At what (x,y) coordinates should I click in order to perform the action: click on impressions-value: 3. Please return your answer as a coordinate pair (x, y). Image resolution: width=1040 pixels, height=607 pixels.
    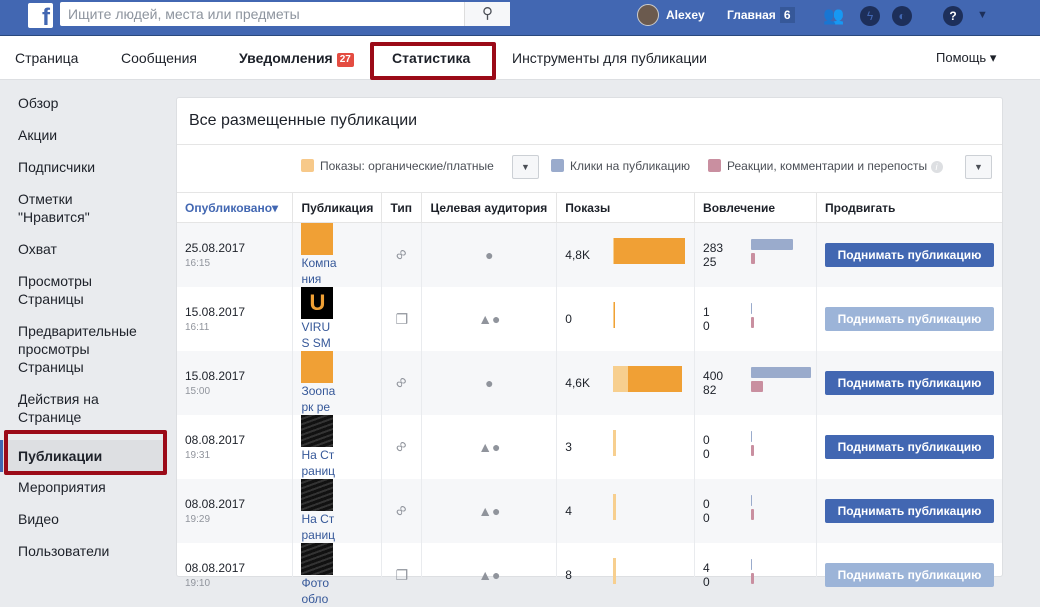
    Looking at the image, I should click on (568, 447).